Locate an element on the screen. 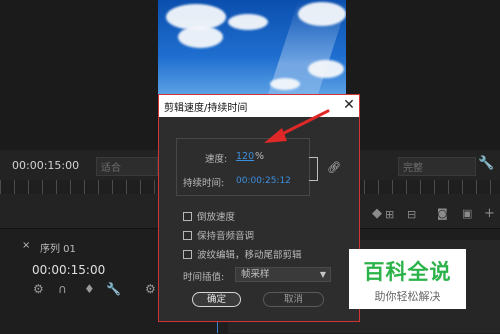  camera-icon: ◙ is located at coordinates (442, 213).